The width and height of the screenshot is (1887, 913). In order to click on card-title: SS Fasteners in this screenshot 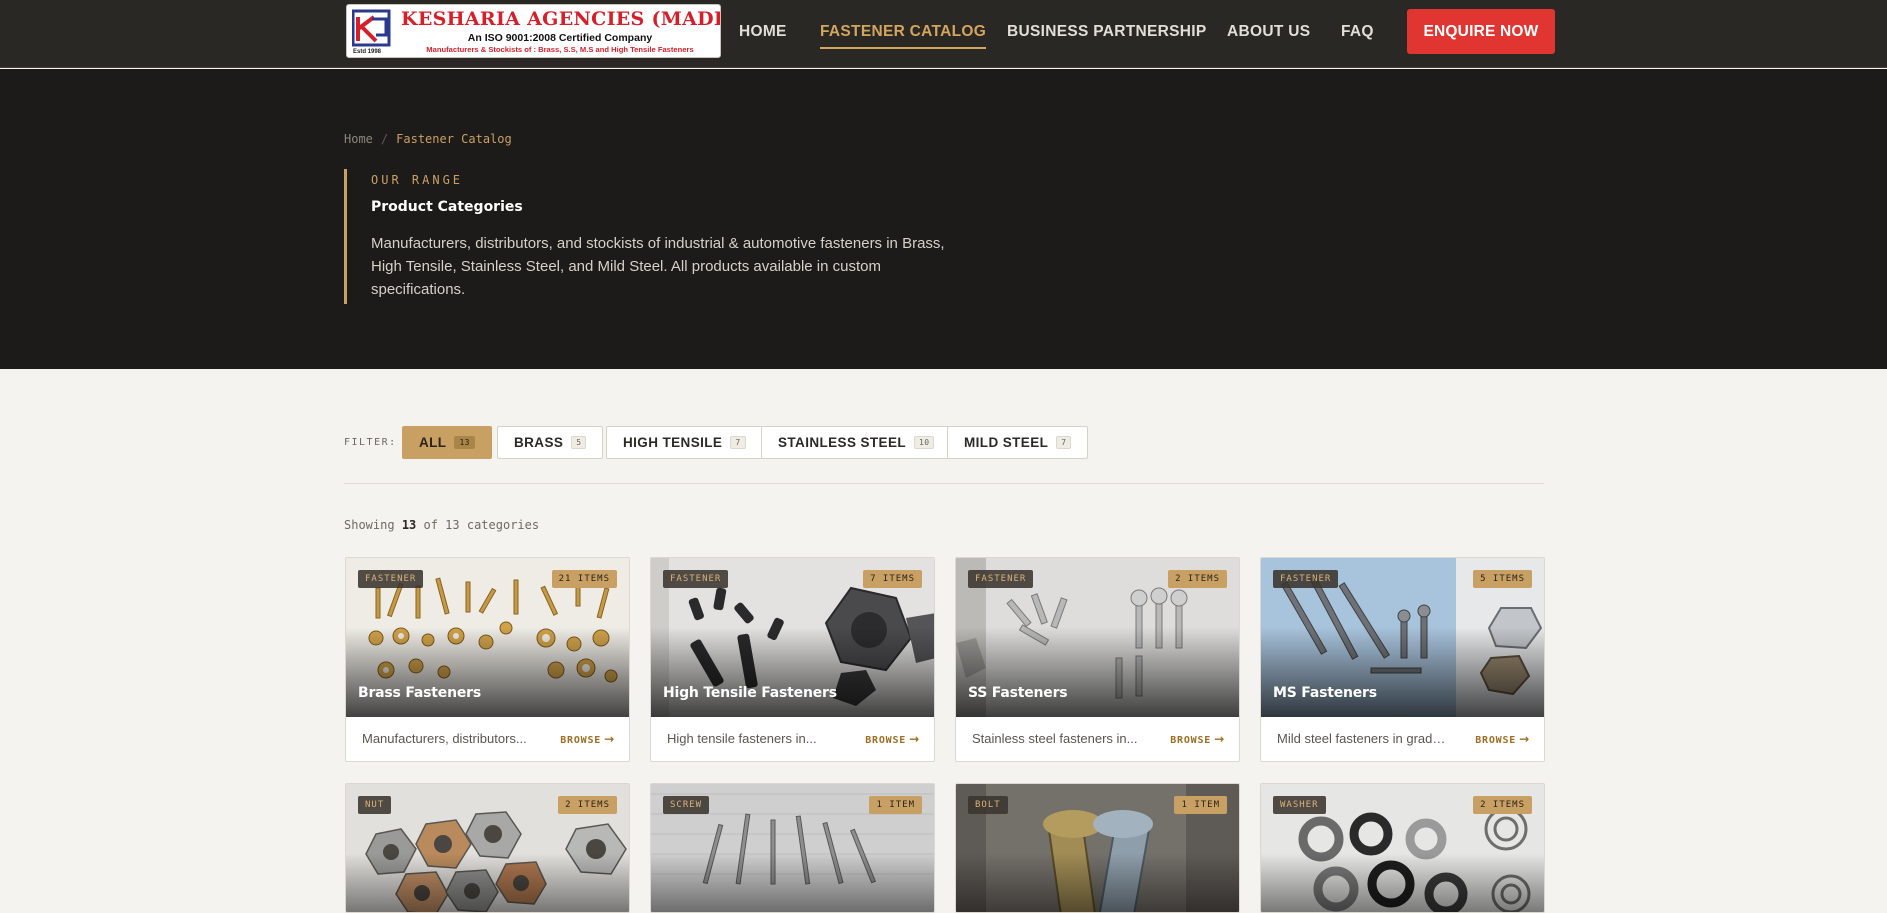, I will do `click(1018, 693)`.